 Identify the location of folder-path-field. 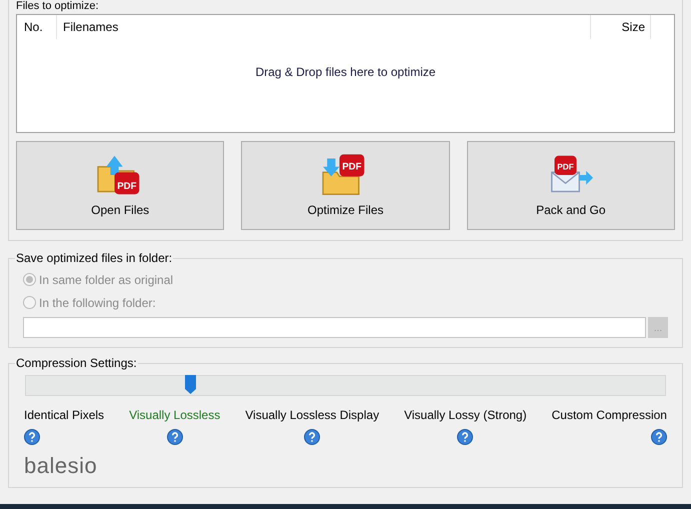
(334, 327).